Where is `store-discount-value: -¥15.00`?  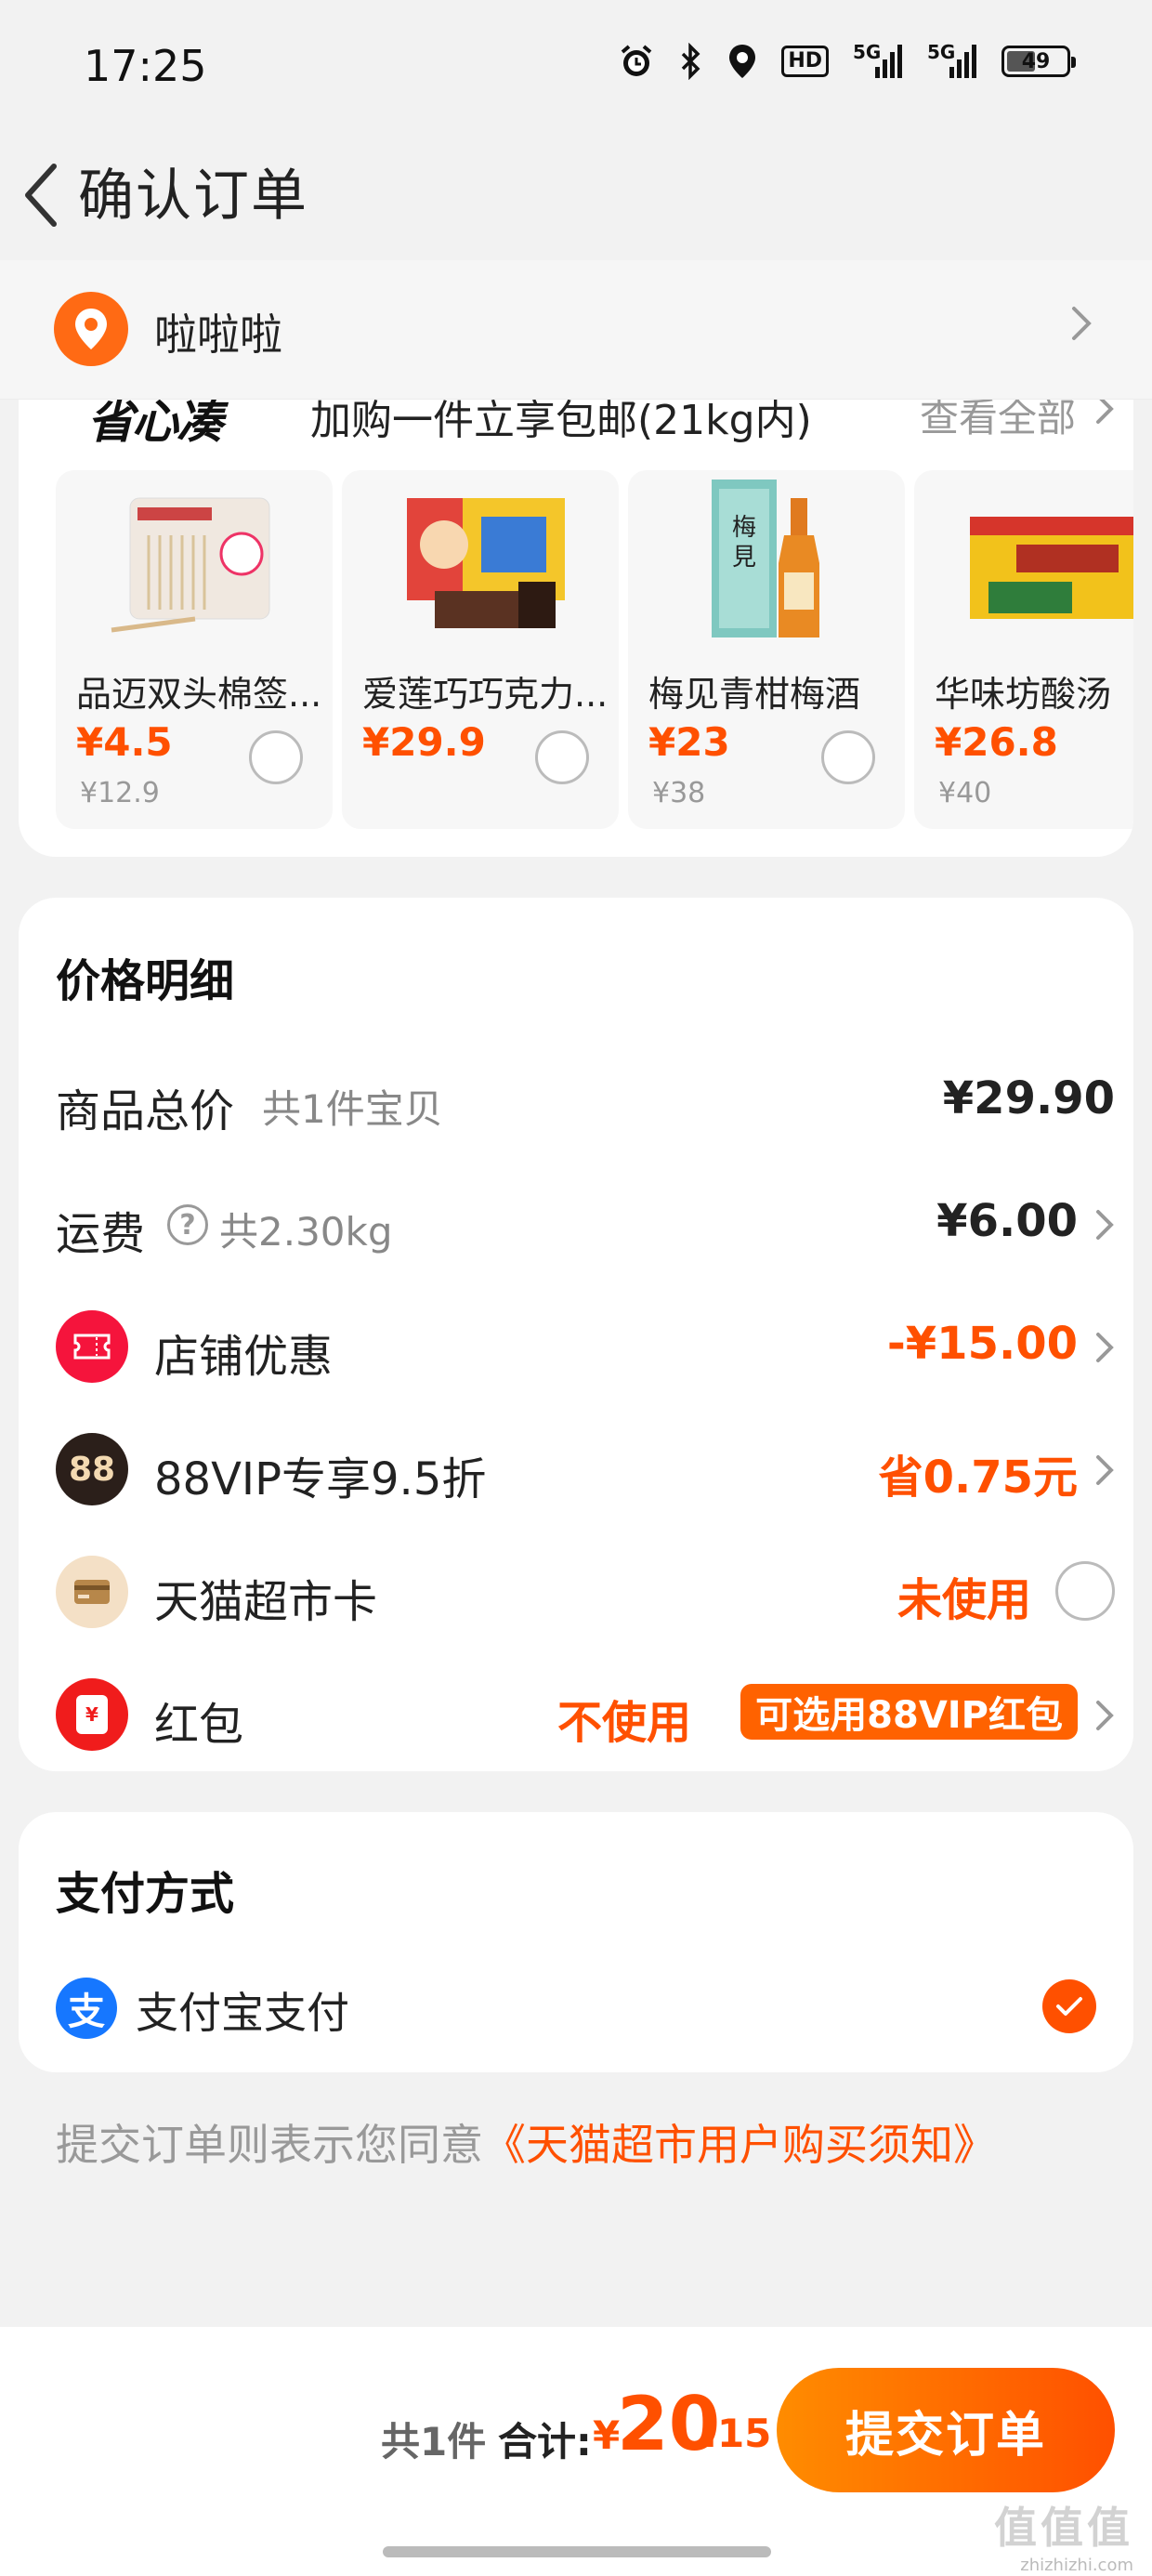
store-discount-value: -¥15.00 is located at coordinates (982, 1344).